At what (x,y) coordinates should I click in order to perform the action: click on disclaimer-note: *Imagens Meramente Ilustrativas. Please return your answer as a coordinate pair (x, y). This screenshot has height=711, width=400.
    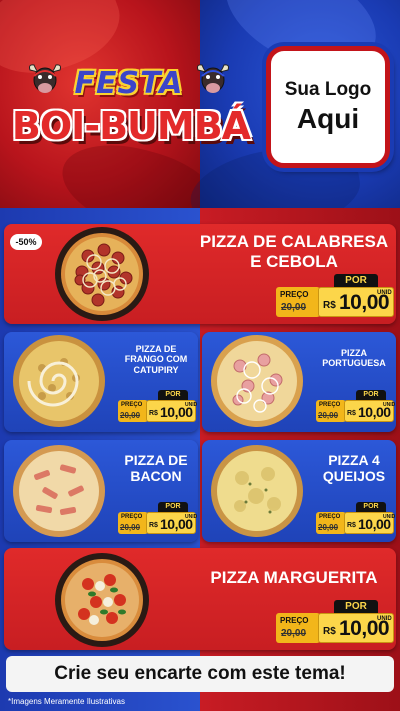
    Looking at the image, I should click on (66, 701).